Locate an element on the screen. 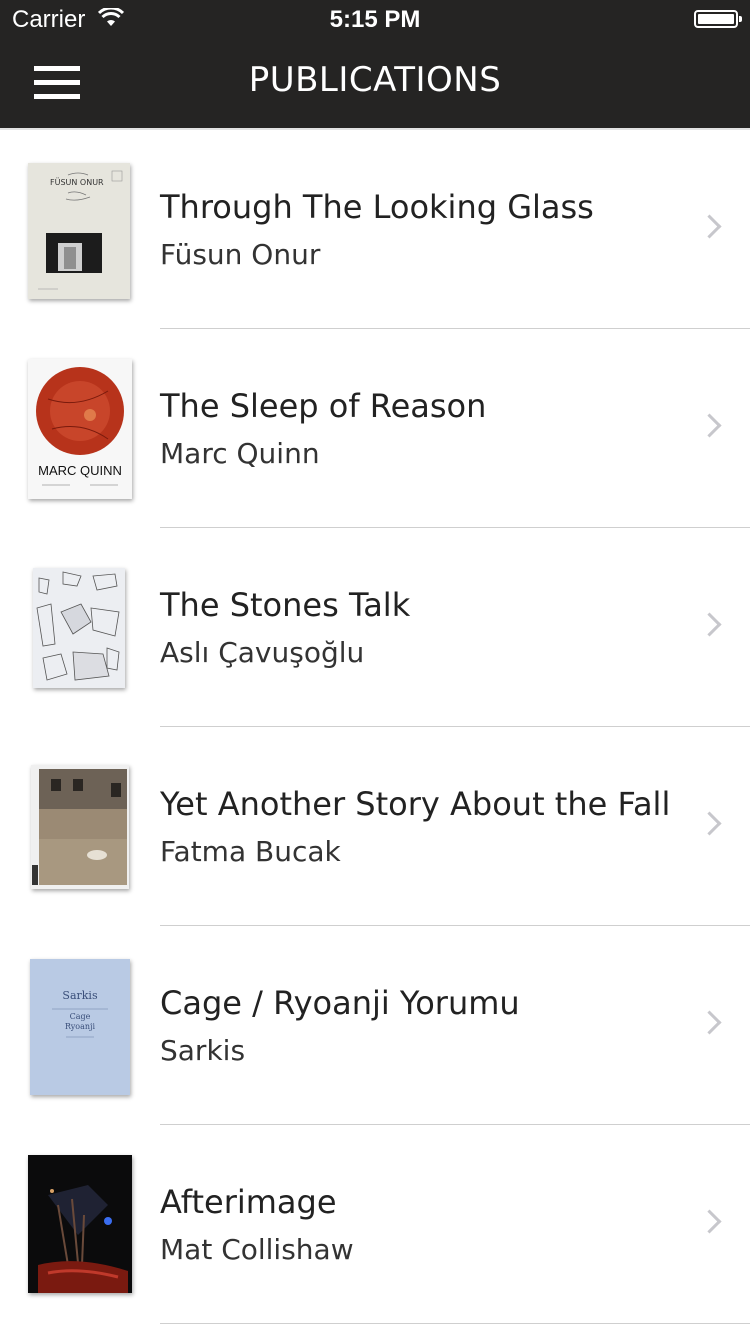 The width and height of the screenshot is (750, 1336). publication-title: The Sleep of Reason is located at coordinates (323, 406).